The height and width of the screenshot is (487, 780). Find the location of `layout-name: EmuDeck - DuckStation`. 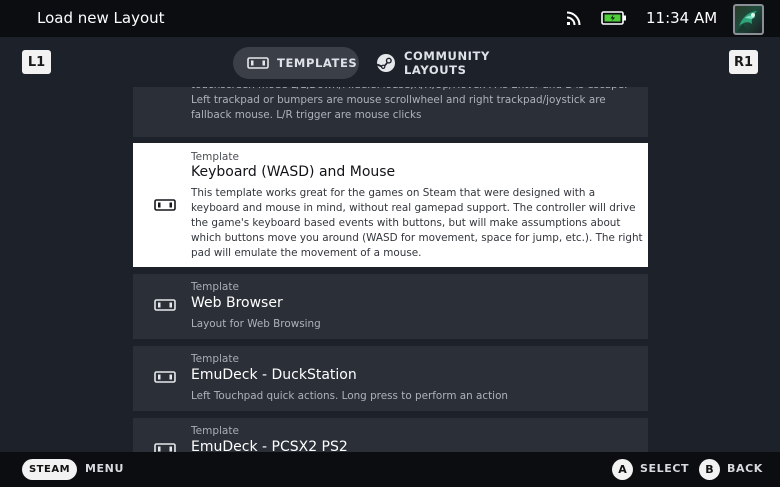

layout-name: EmuDeck - DuckStation is located at coordinates (274, 375).